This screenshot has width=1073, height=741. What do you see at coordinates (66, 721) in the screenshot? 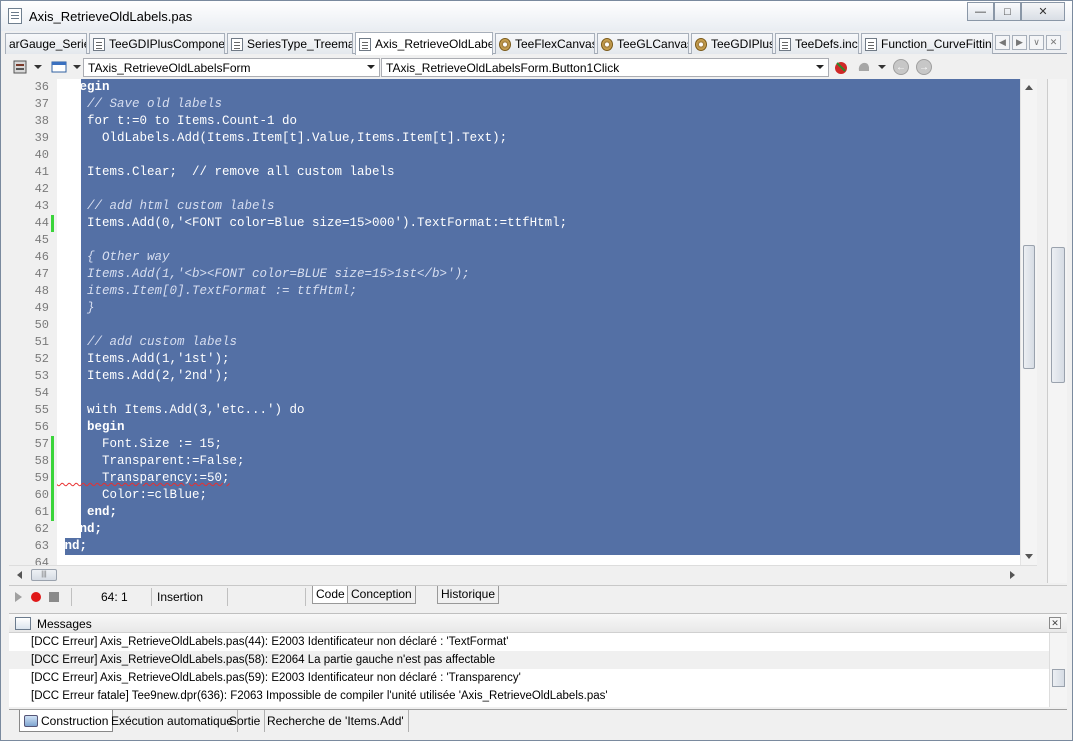
I see `tab-construction: Construction` at bounding box center [66, 721].